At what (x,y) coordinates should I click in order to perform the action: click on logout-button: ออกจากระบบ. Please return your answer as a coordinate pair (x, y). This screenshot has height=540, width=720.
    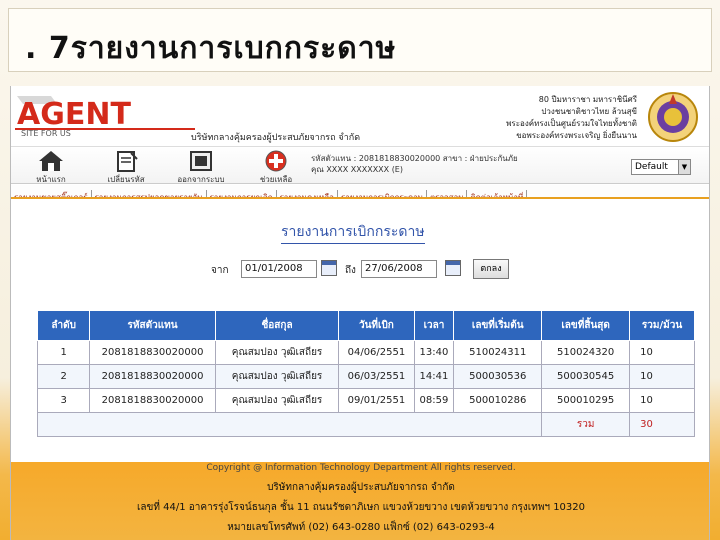
    Looking at the image, I should click on (201, 166).